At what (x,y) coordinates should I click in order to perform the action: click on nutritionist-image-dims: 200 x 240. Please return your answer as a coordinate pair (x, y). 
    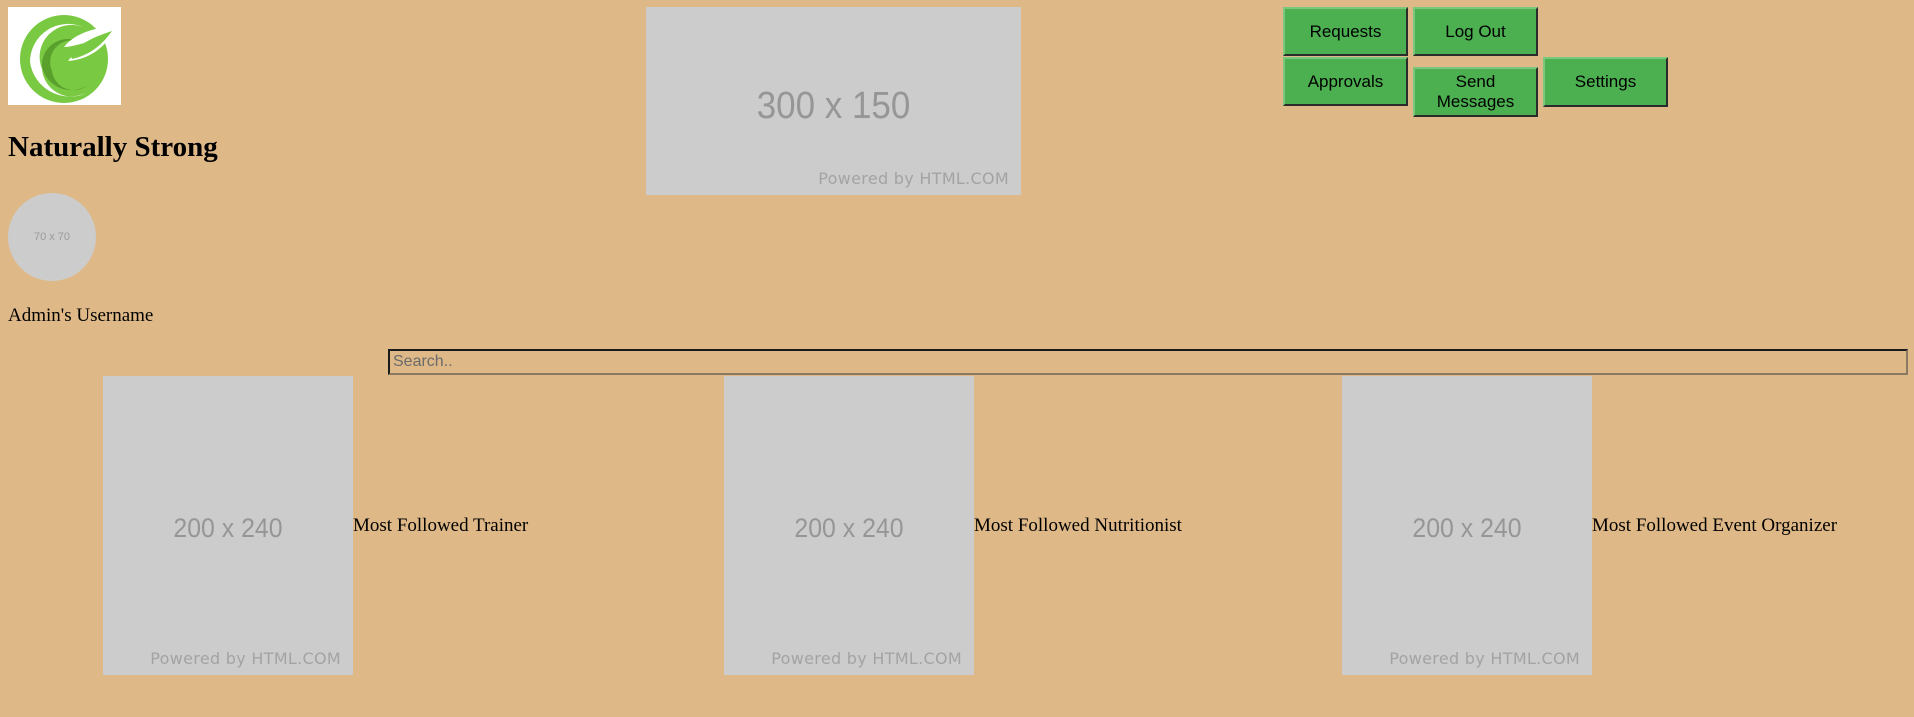
    Looking at the image, I should click on (849, 528).